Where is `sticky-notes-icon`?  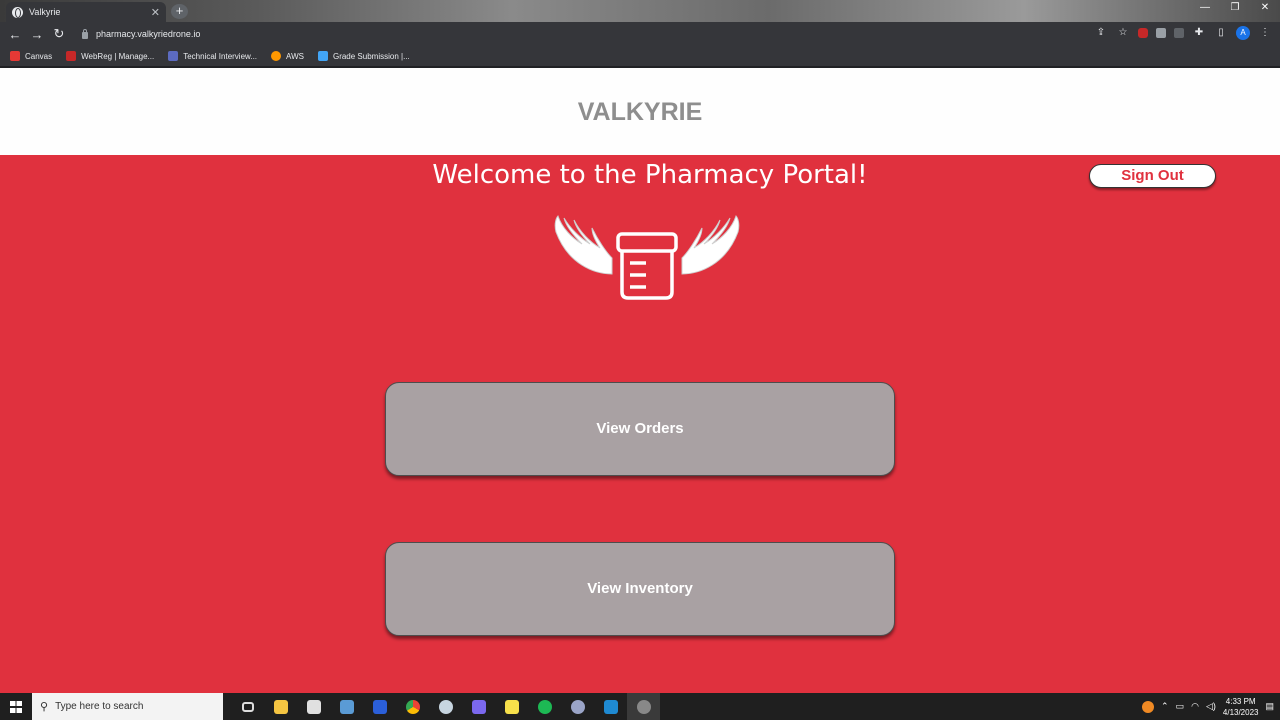
sticky-notes-icon is located at coordinates (511, 706).